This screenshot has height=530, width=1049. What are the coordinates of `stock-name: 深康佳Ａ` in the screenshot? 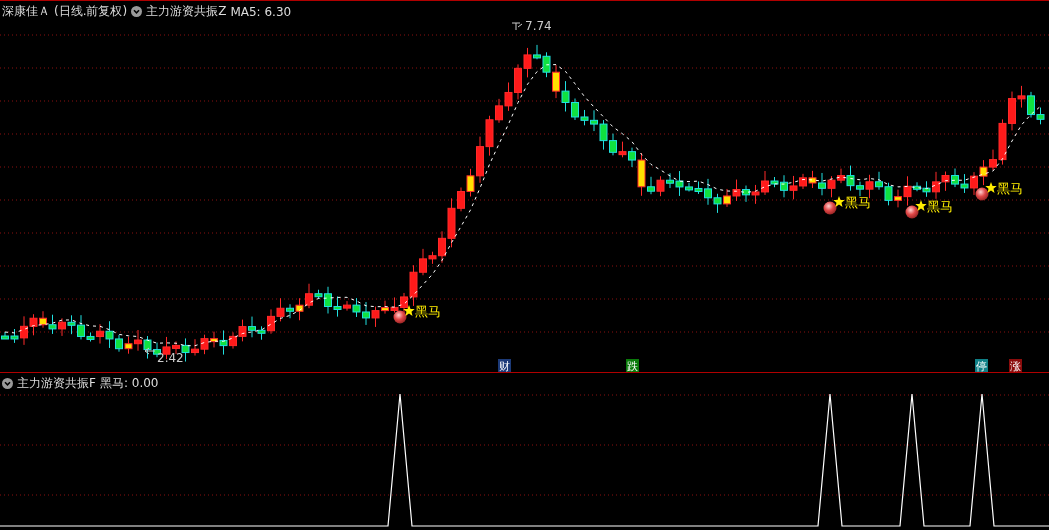 It's located at (26, 11).